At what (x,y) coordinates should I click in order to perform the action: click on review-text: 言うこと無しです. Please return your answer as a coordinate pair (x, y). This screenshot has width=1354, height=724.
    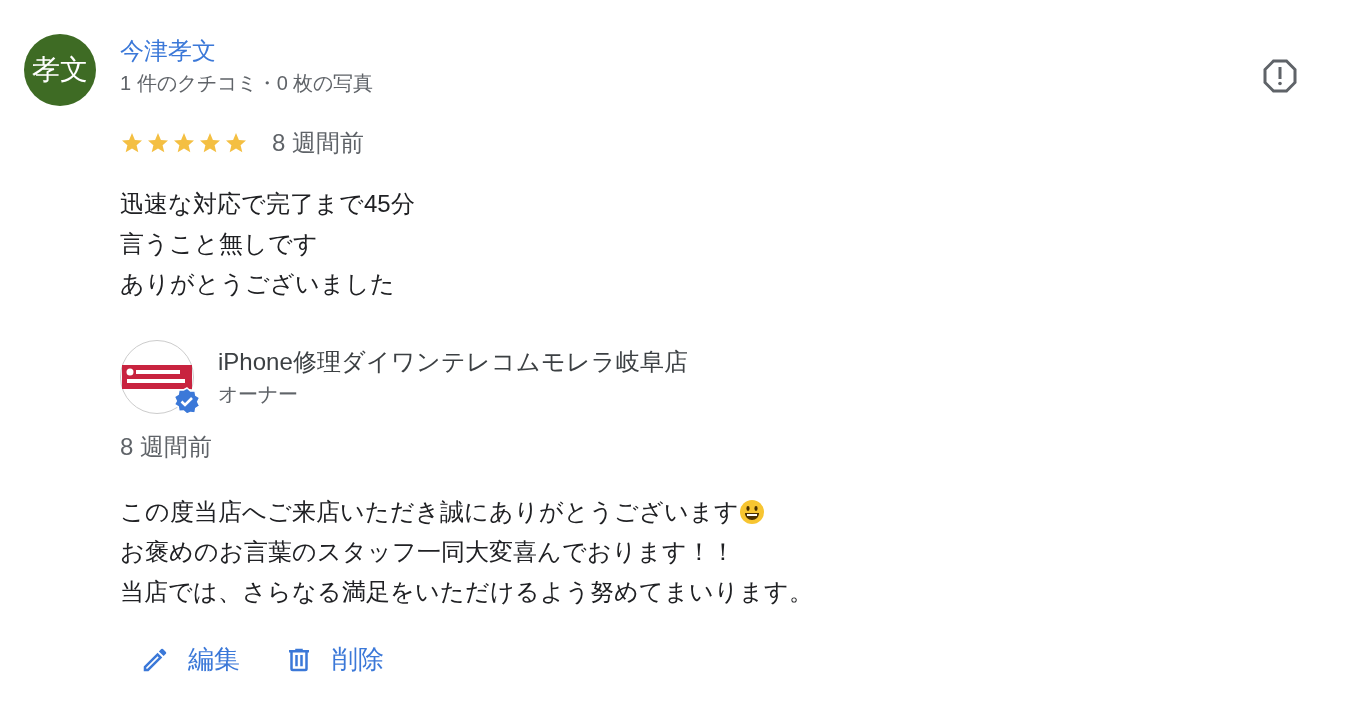
    Looking at the image, I should click on (219, 244).